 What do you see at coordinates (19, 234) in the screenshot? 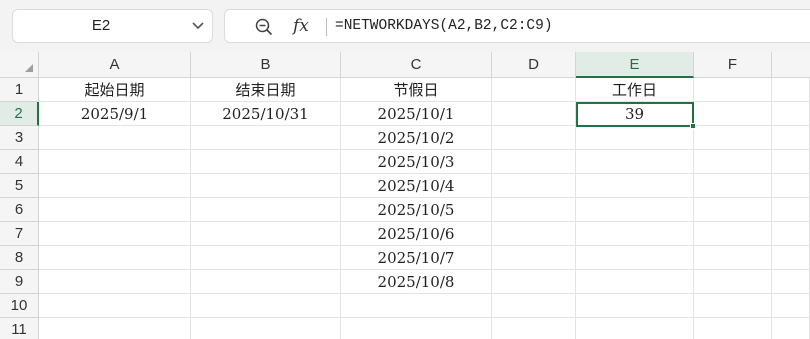
I see `row-header-7: 7` at bounding box center [19, 234].